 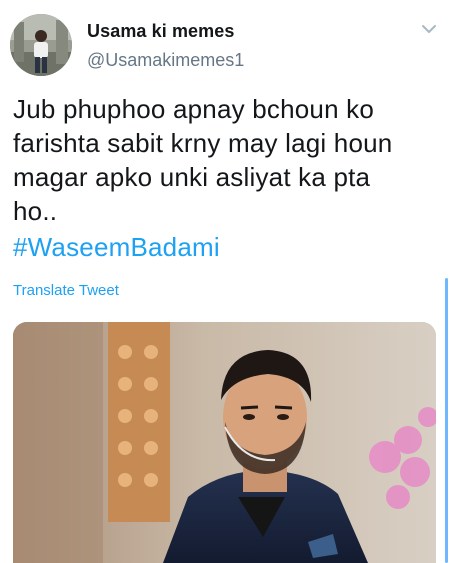 I want to click on translate-tweet-link: Translate Tweet, so click(x=66, y=290).